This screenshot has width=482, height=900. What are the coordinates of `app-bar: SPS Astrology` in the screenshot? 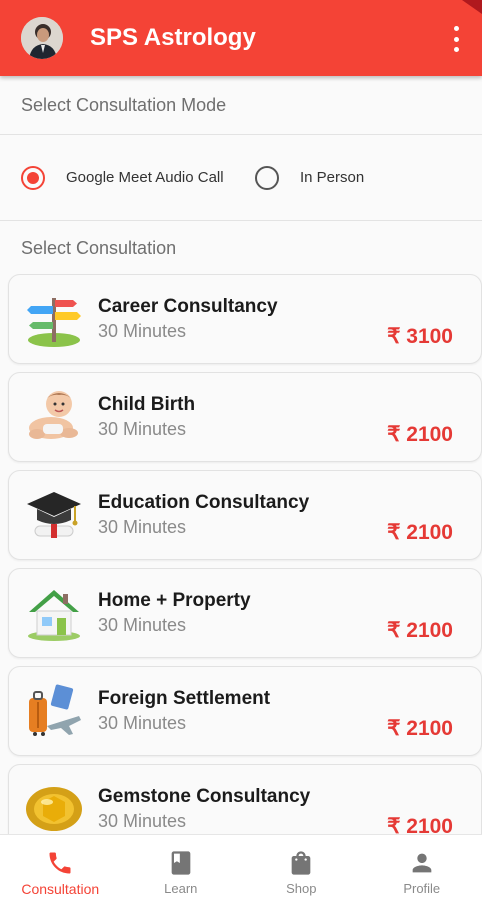 It's located at (241, 38).